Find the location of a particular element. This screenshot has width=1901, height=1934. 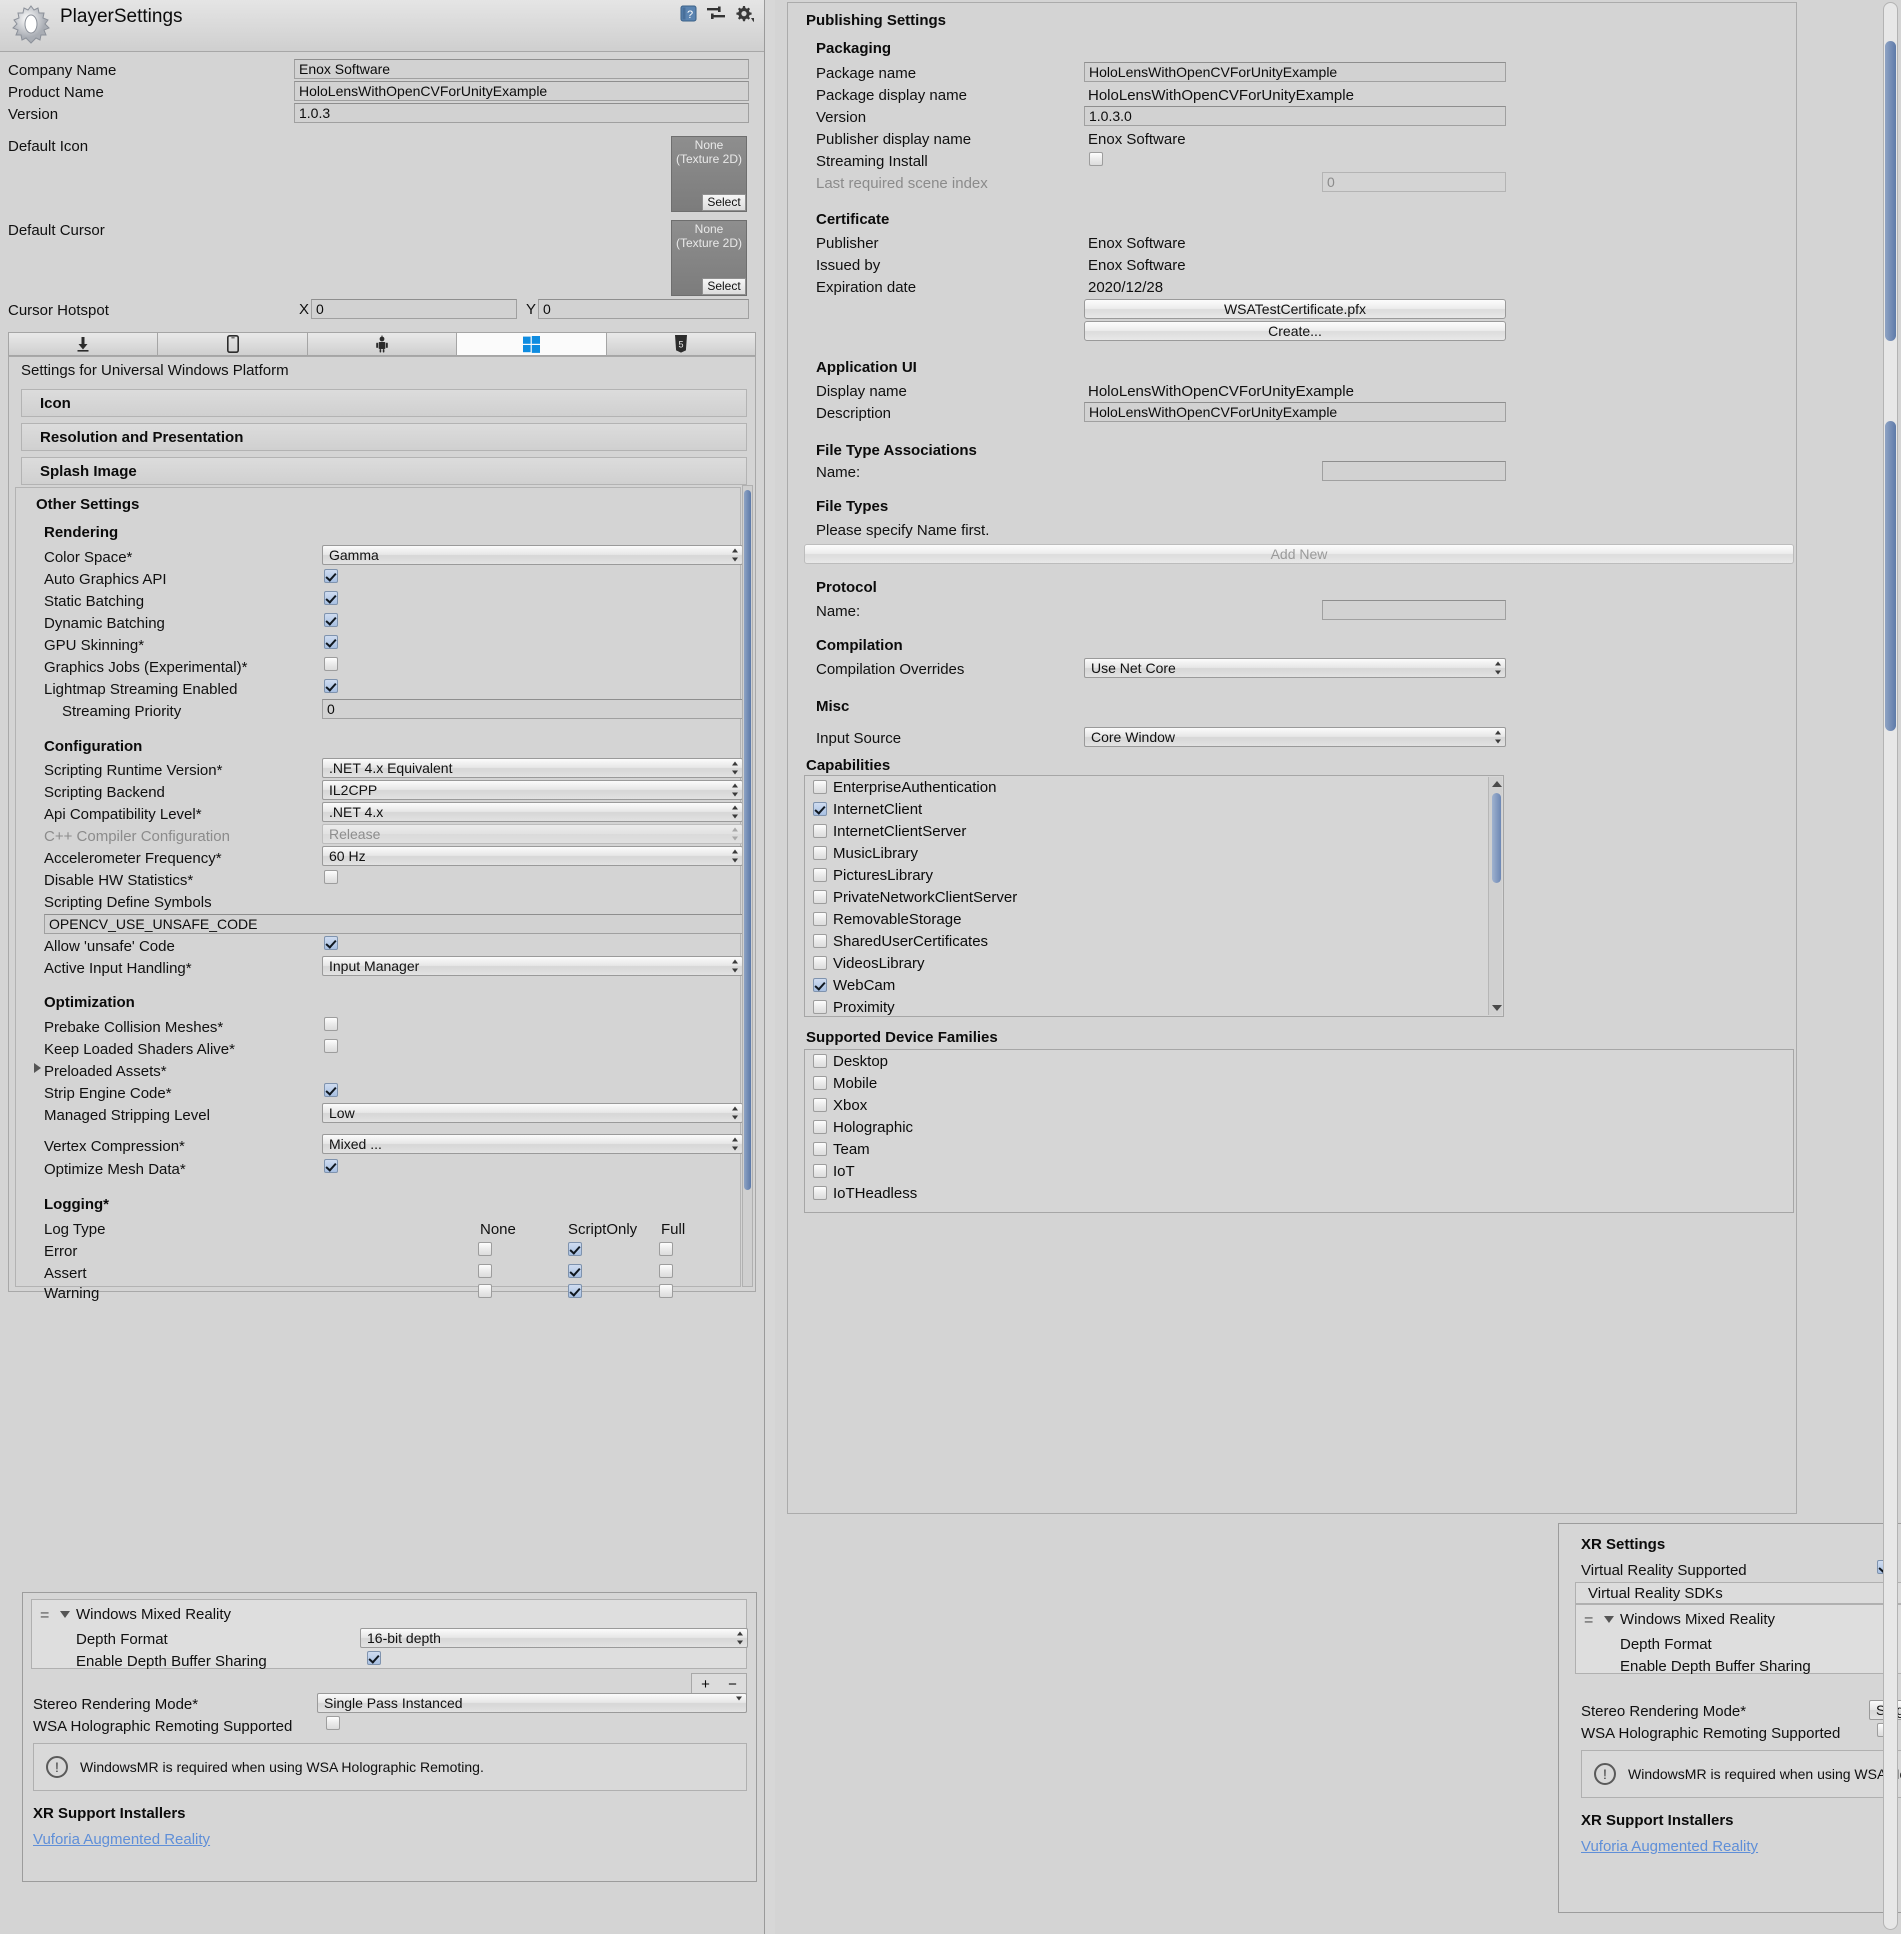

device-family-item: IoTHeadless is located at coordinates (1299, 1193).